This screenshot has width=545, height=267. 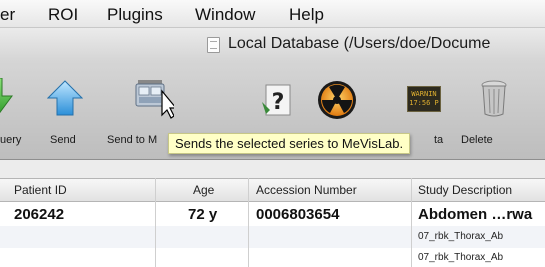 I want to click on meta-data-button-label: ta, so click(x=438, y=140).